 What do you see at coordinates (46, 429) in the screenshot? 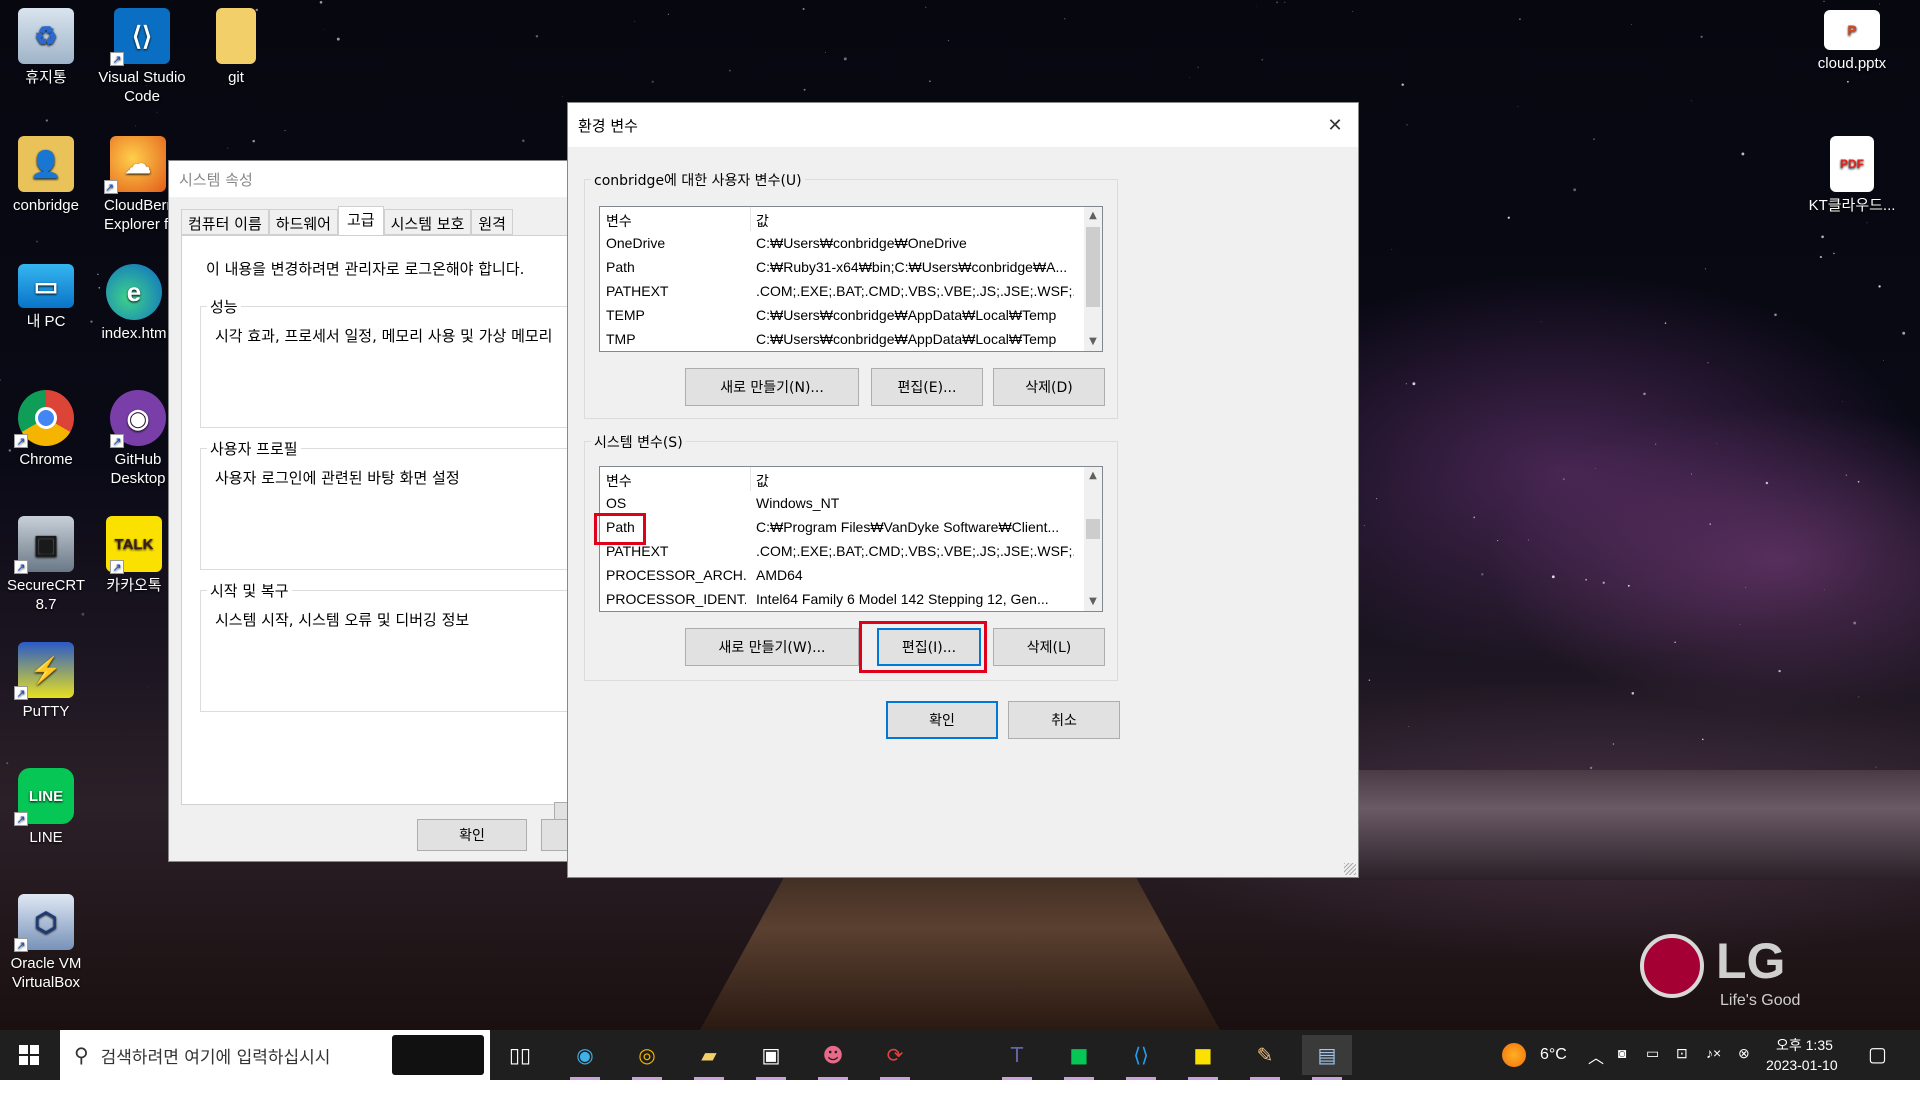
I see `desktop-icon-chrome: ↗ Chrome` at bounding box center [46, 429].